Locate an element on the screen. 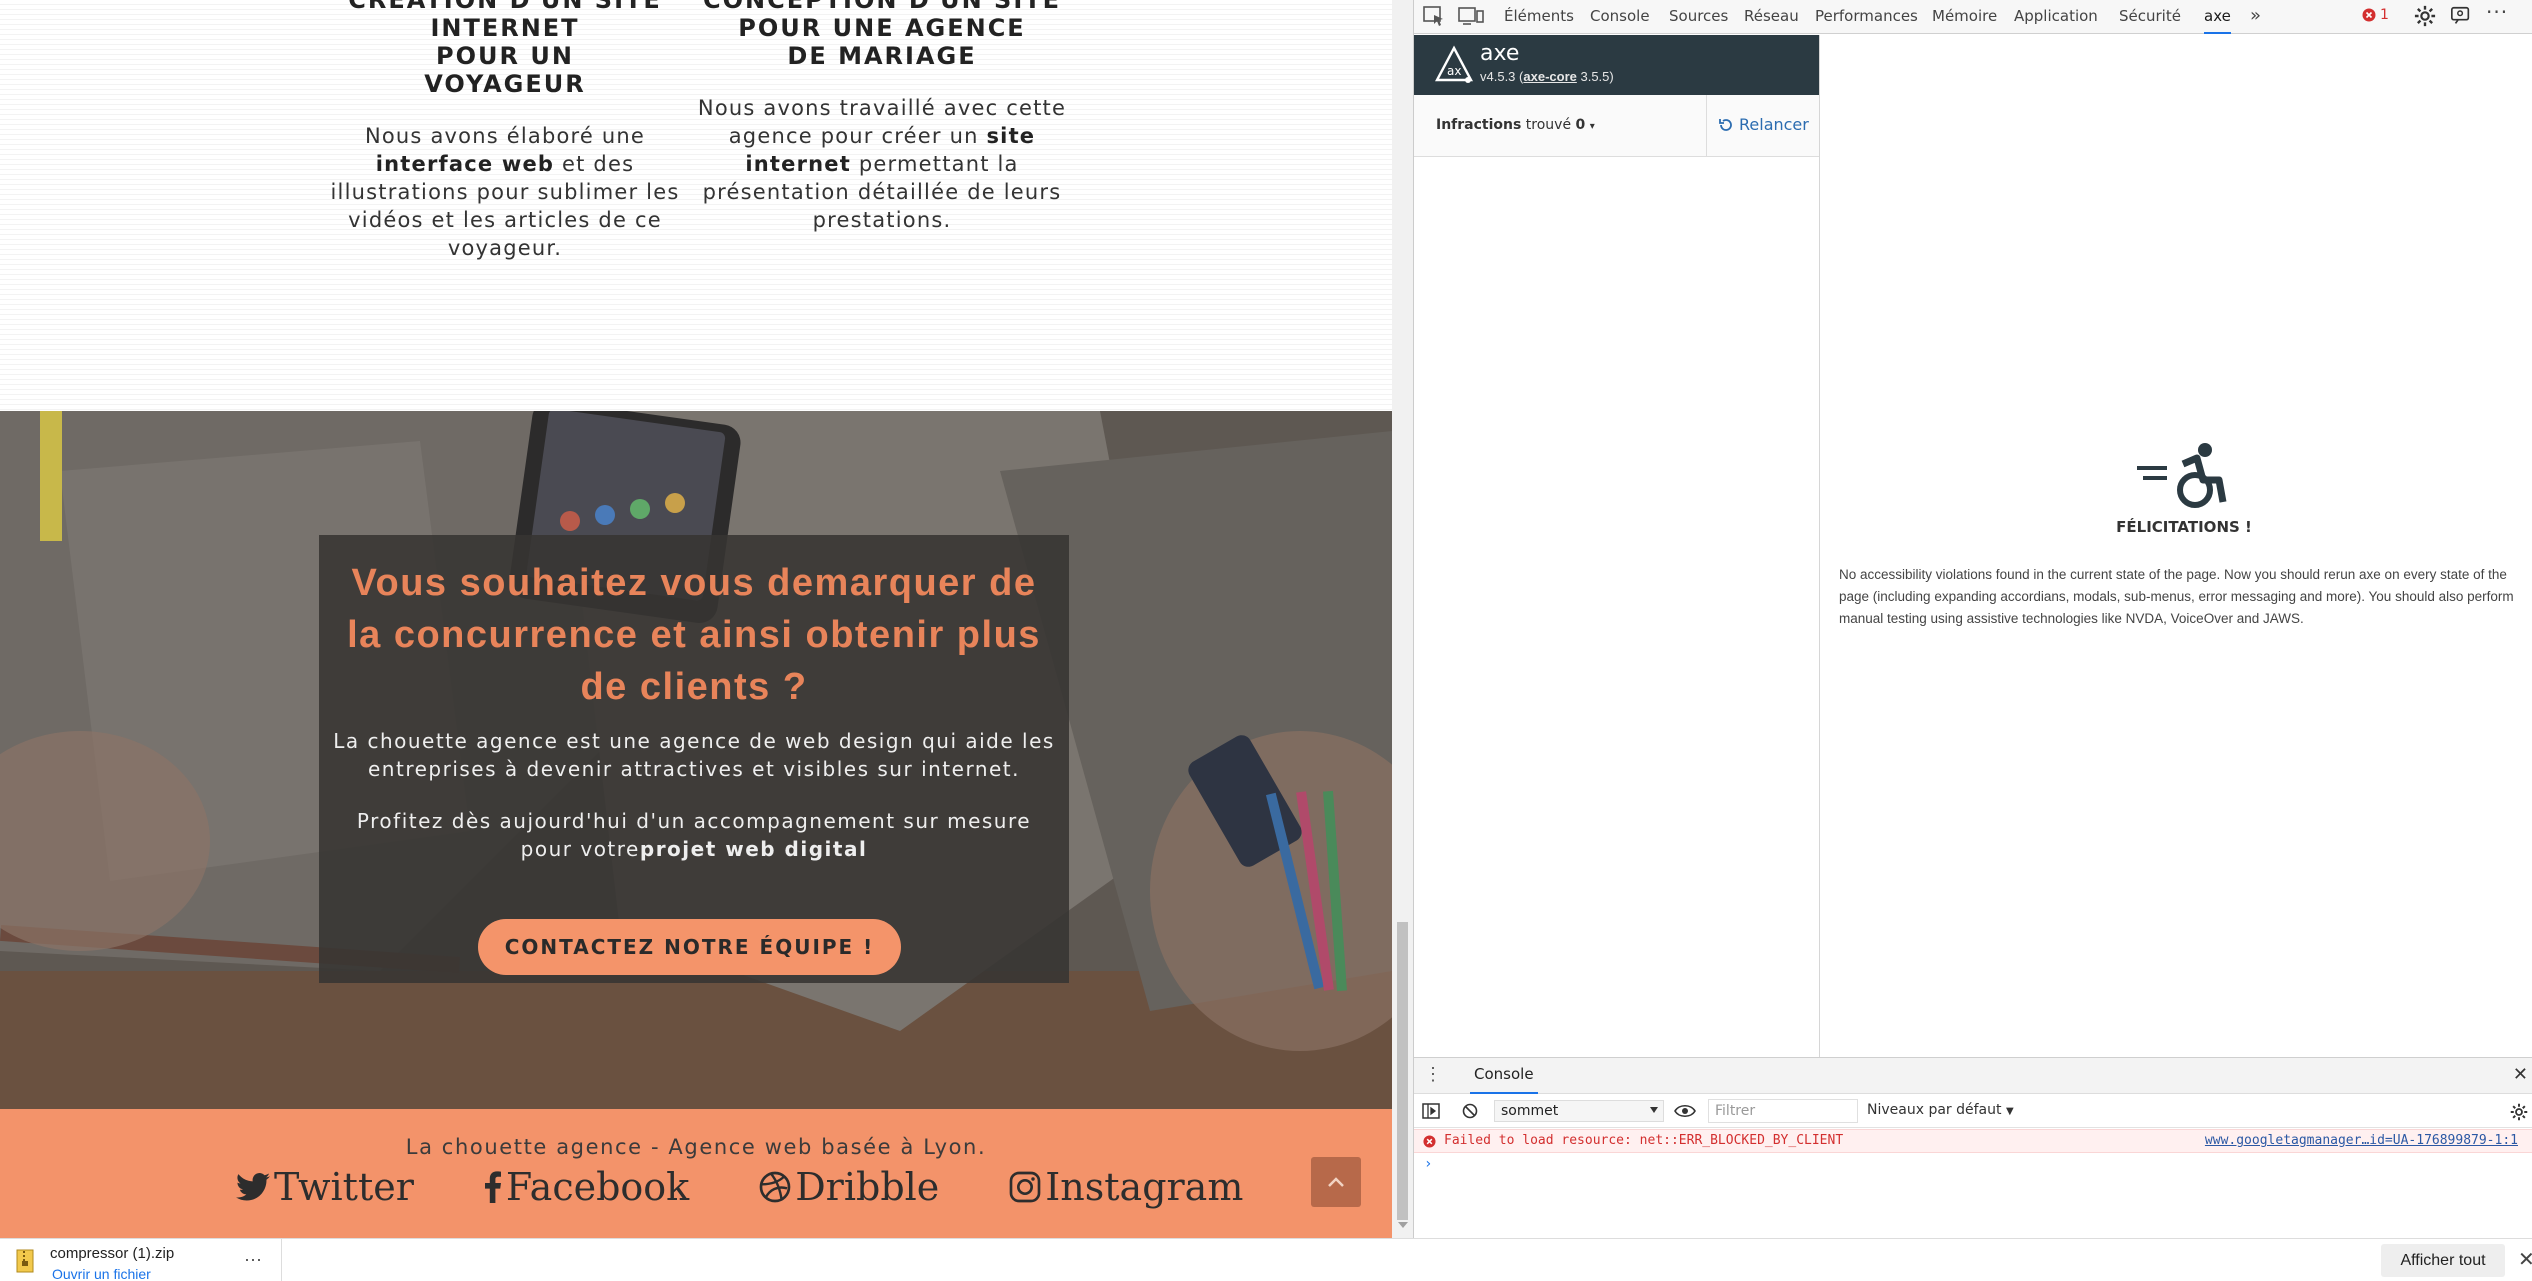 This screenshot has height=1281, width=2532. clear-console-icon is located at coordinates (1470, 1111).